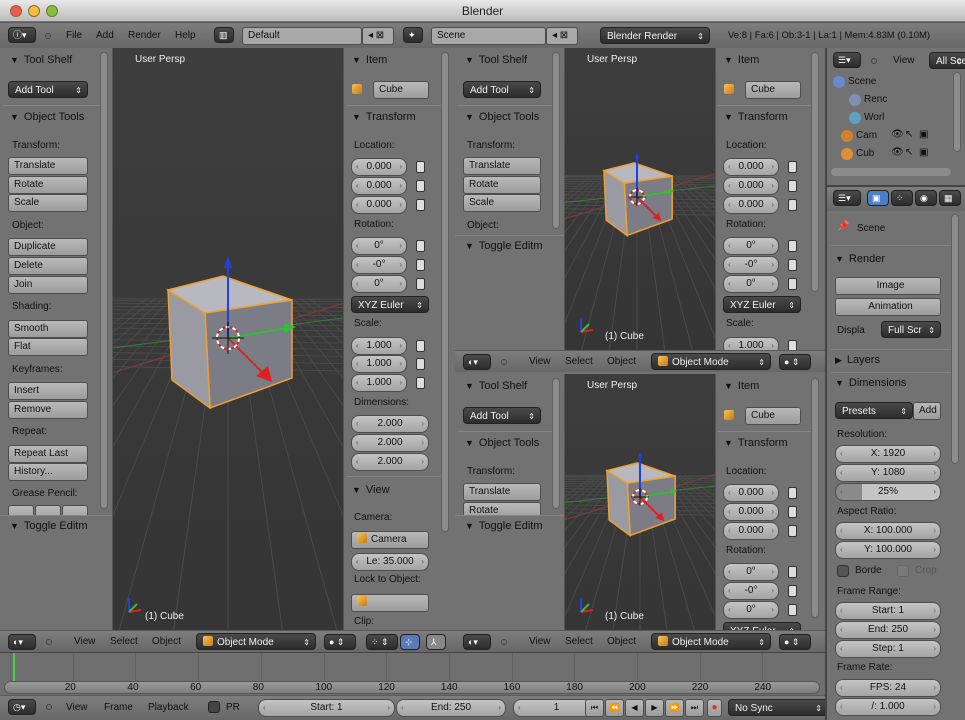 This screenshot has height=720, width=965. What do you see at coordinates (594, 708) in the screenshot?
I see `jump-start-button: ⏮` at bounding box center [594, 708].